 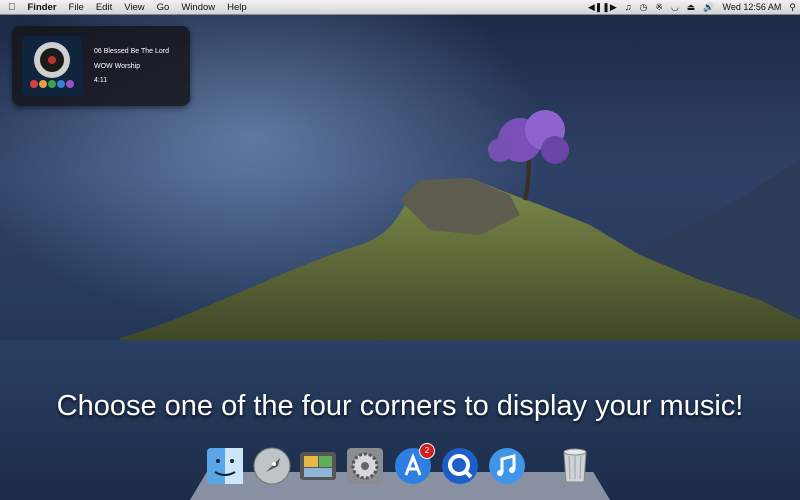 What do you see at coordinates (134, 7) in the screenshot?
I see `menu-view: View` at bounding box center [134, 7].